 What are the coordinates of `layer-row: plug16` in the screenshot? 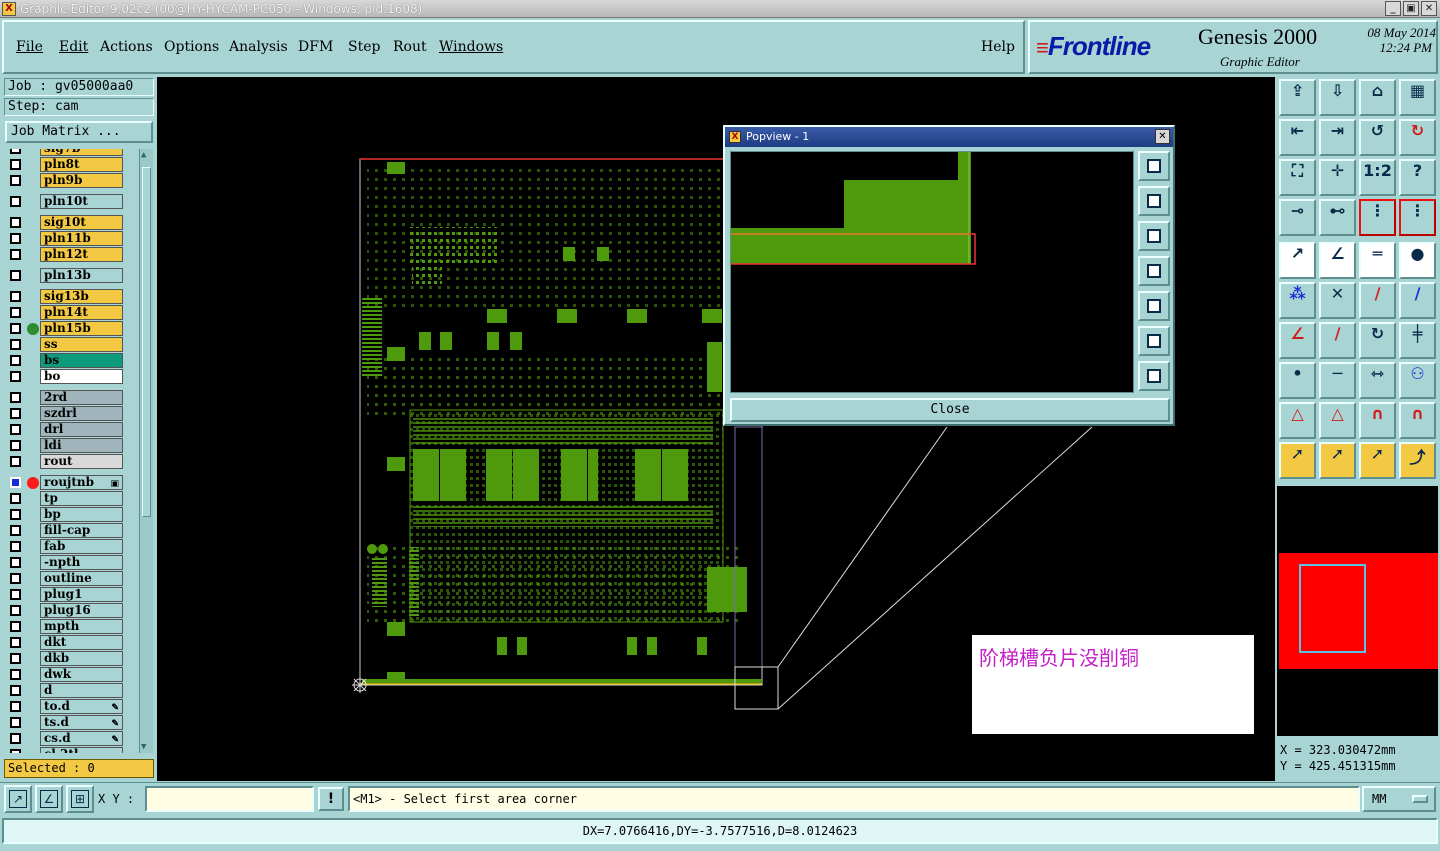 It's located at (65, 611).